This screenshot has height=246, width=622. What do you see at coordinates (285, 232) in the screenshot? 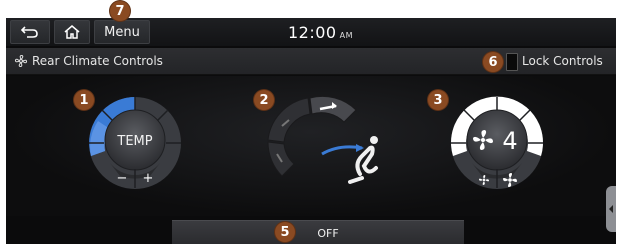
I see `callout-5: 5` at bounding box center [285, 232].